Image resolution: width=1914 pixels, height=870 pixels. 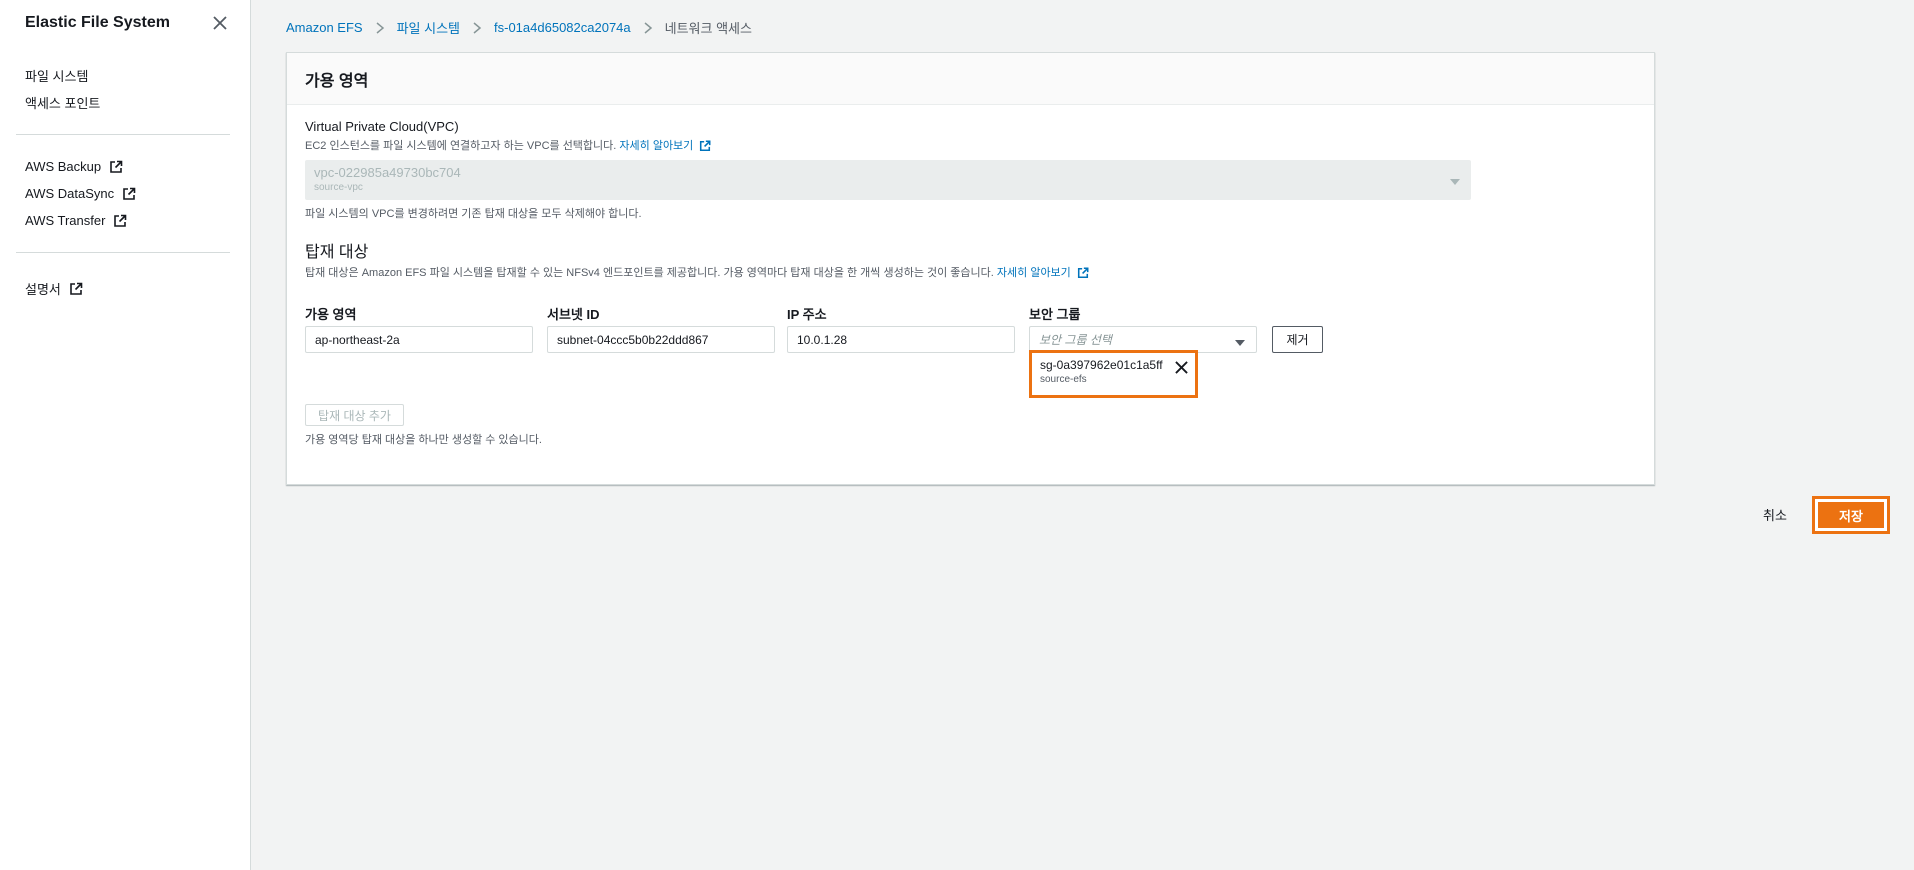 What do you see at coordinates (137, 102) in the screenshot?
I see `sidebar-item-access-points: 액세스 포인트` at bounding box center [137, 102].